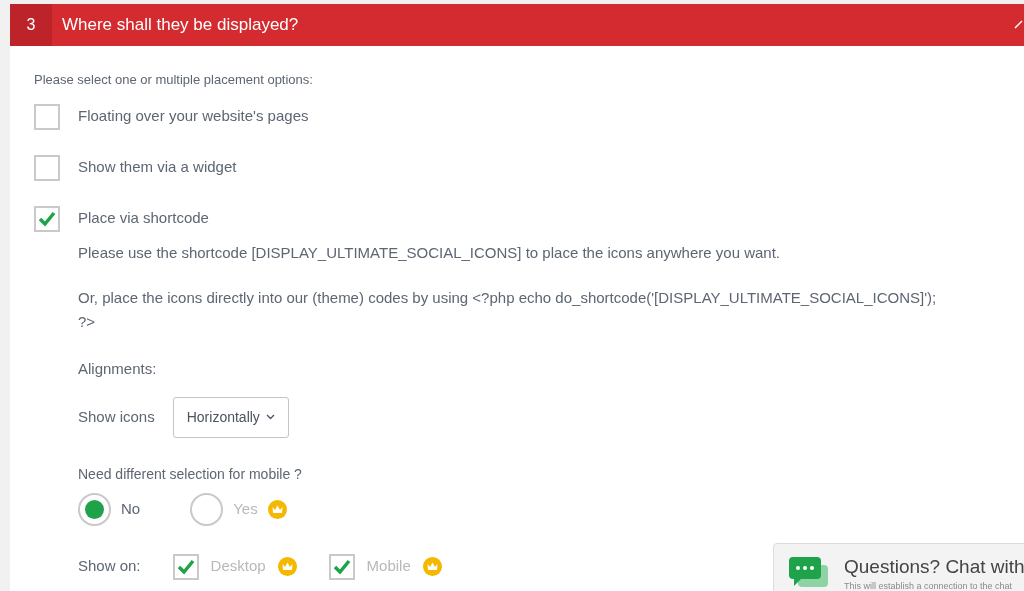 This screenshot has height=591, width=1024. What do you see at coordinates (190, 474) in the screenshot?
I see `mobile-question: Need different selection for mobile ?` at bounding box center [190, 474].